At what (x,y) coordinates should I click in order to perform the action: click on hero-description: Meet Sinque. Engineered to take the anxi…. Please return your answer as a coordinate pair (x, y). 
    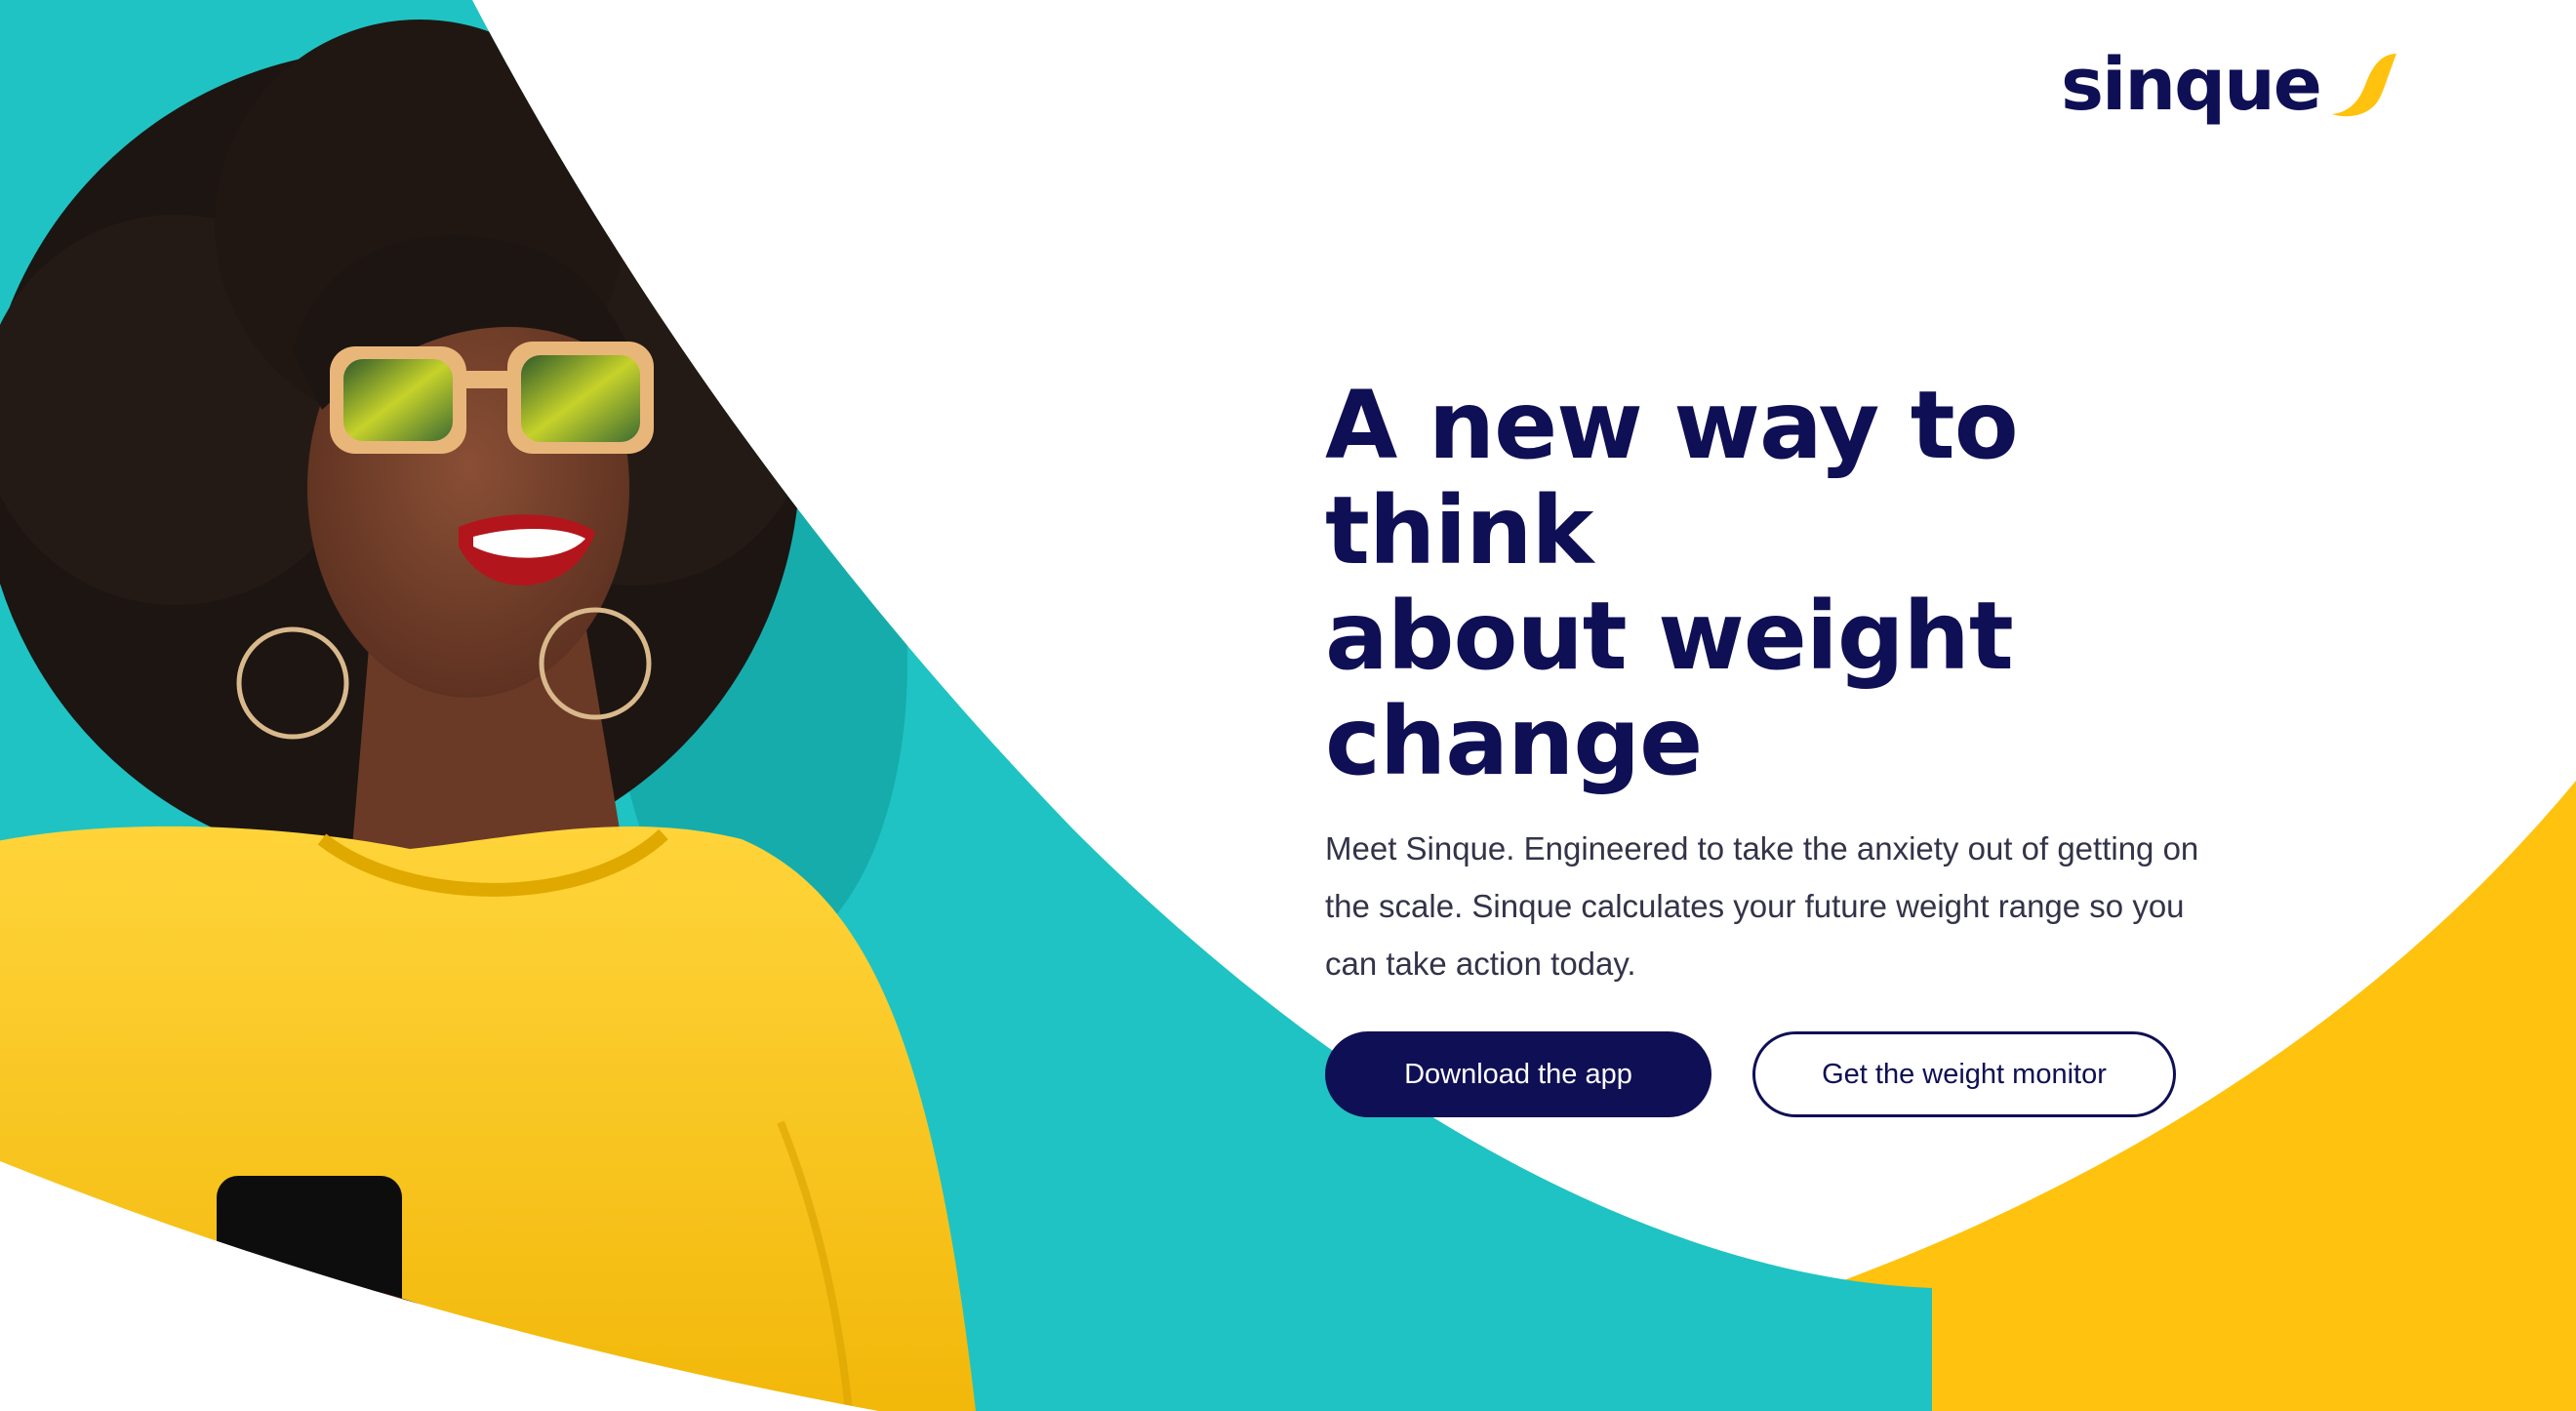
    Looking at the image, I should click on (1762, 906).